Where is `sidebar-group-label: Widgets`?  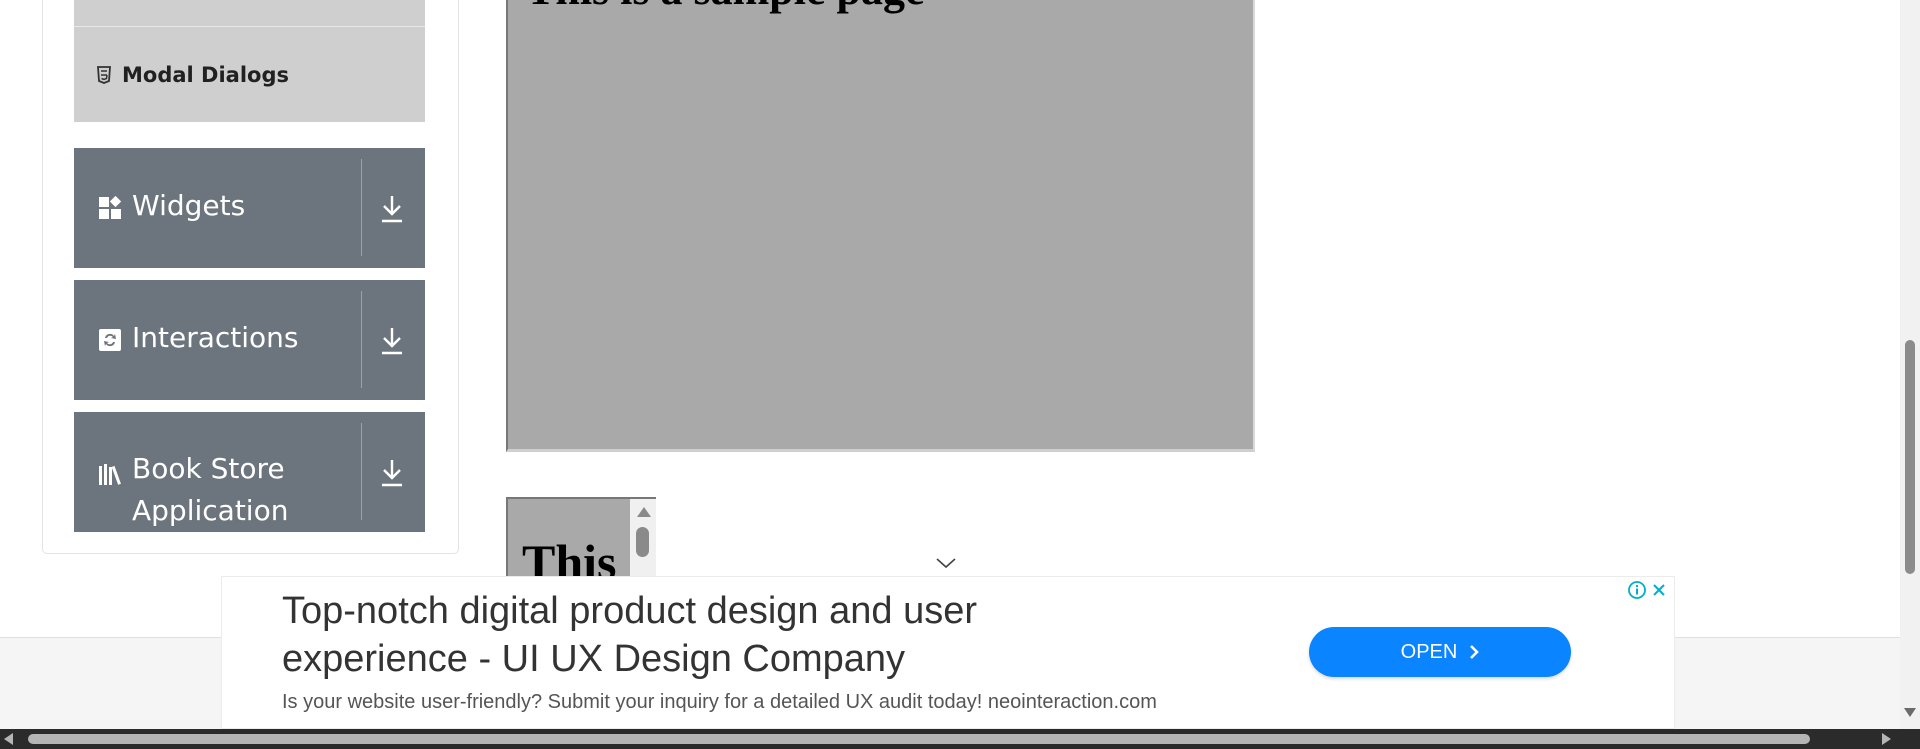
sidebar-group-label: Widgets is located at coordinates (189, 205).